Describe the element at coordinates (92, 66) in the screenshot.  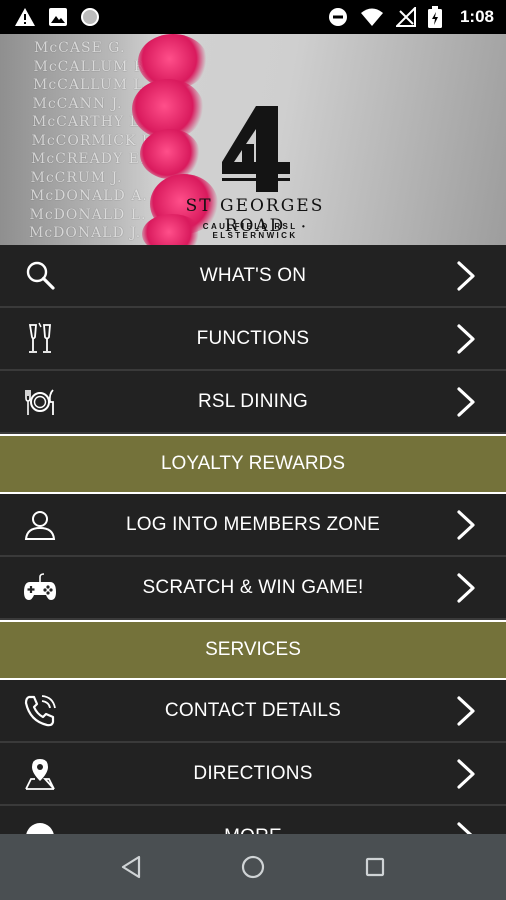
I see `memorial-name: McCALLUM R.` at that location.